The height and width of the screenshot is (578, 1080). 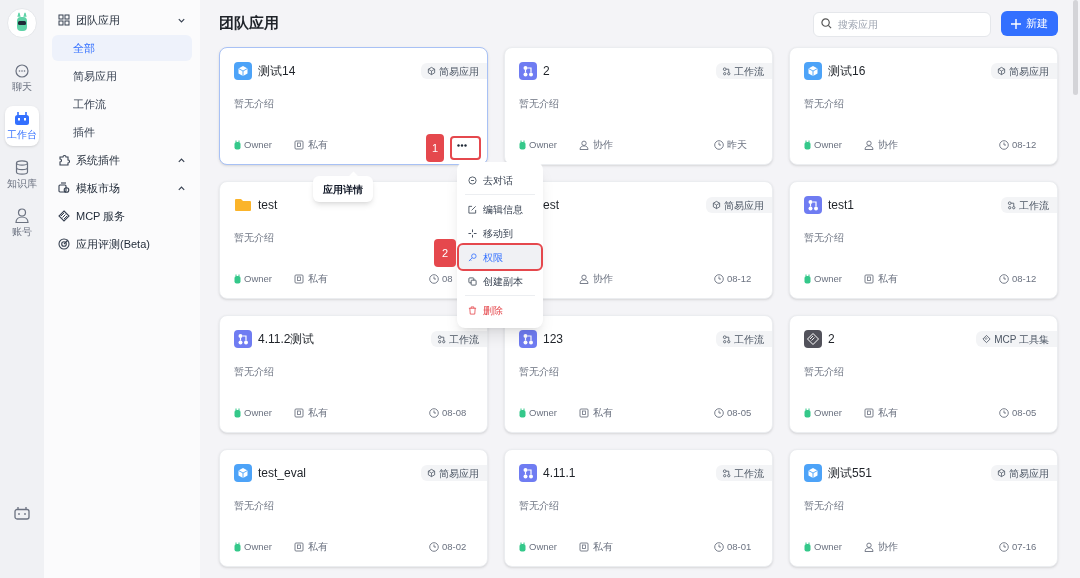 What do you see at coordinates (847, 71) in the screenshot?
I see `app-title: 测试16` at bounding box center [847, 71].